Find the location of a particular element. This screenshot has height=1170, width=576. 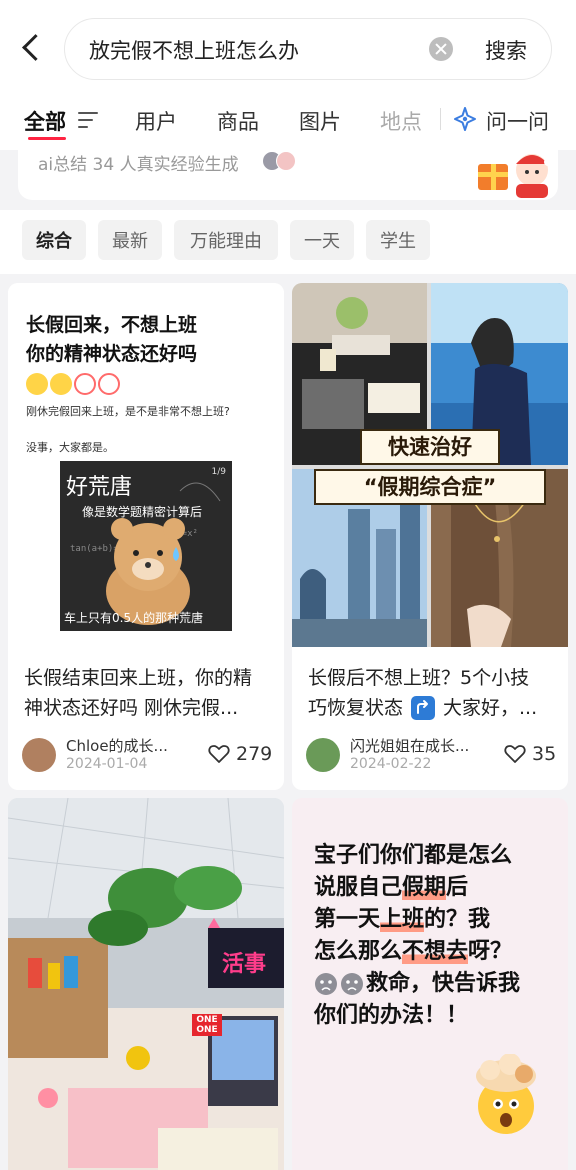

filter-chip-excuses: 万能理由 is located at coordinates (226, 240).